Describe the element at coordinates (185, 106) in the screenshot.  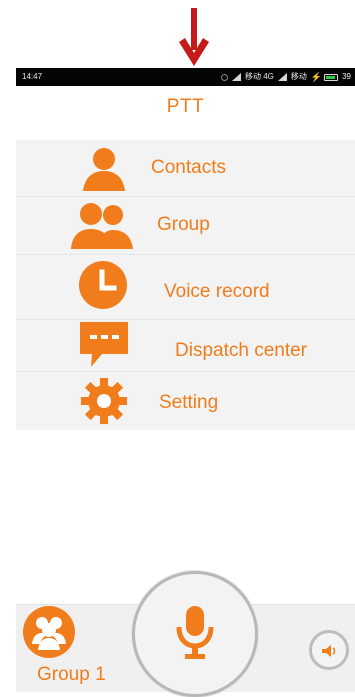
I see `page-title: PTT` at that location.